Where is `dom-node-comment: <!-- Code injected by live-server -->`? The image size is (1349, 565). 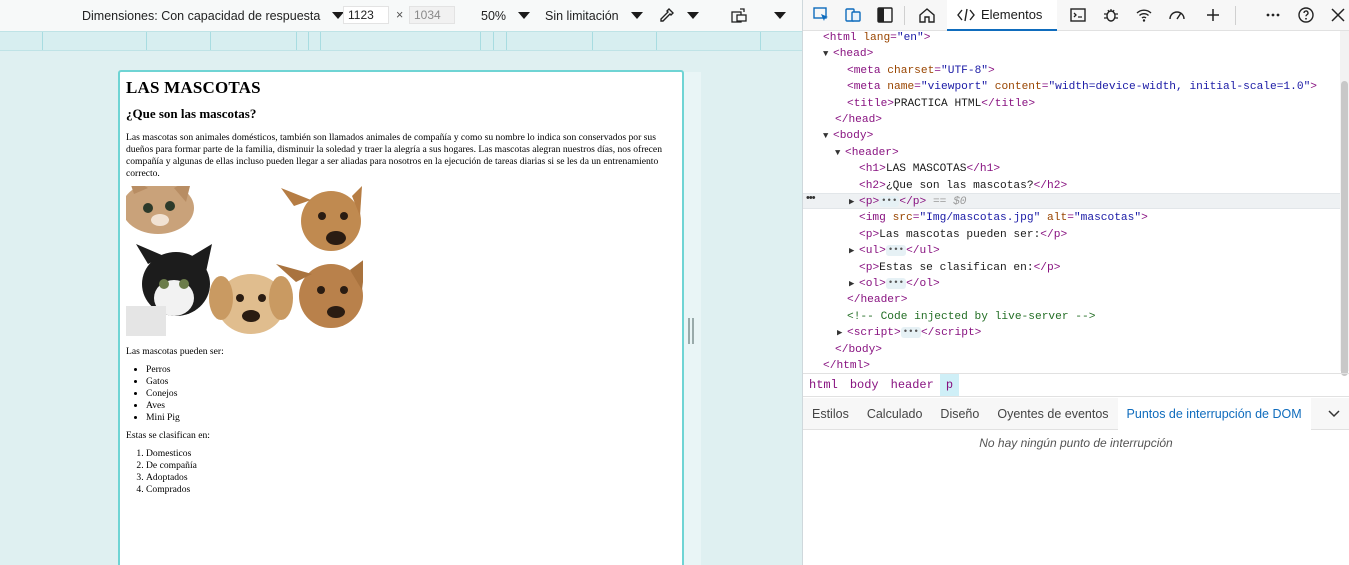
dom-node-comment: <!-- Code injected by live-server --> is located at coordinates (1072, 317).